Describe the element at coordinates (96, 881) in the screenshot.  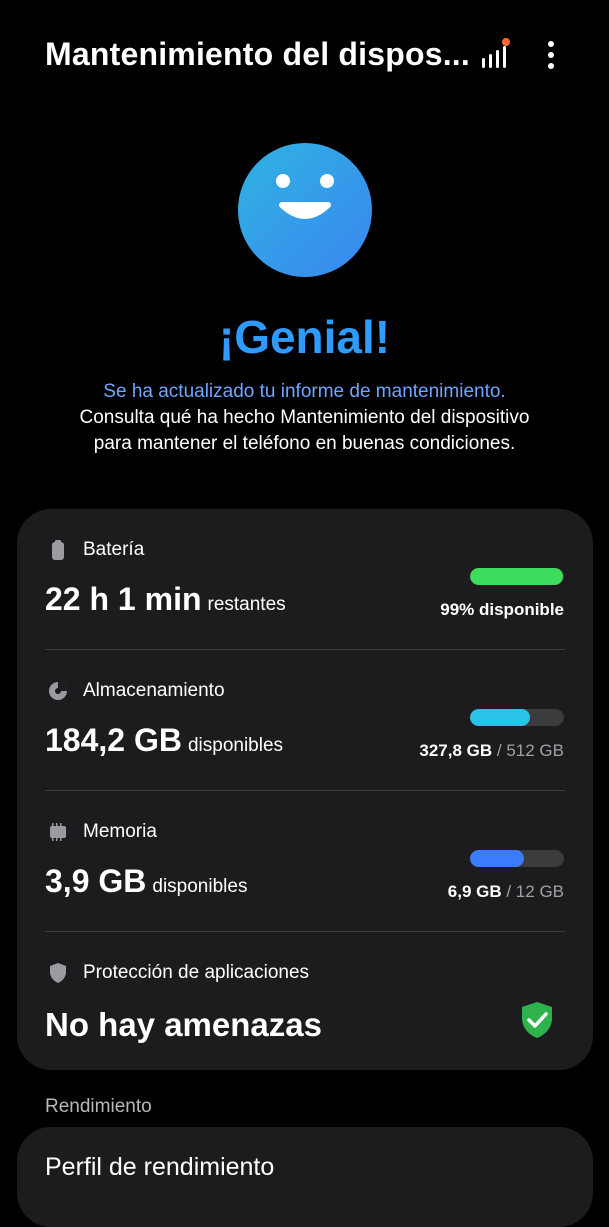
I see `memory-value: 3,9 GB` at that location.